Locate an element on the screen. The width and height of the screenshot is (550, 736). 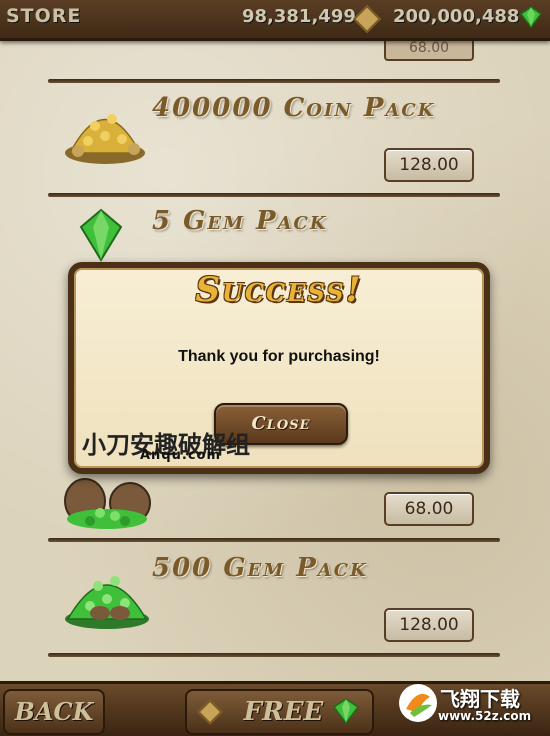
gem-count: 200,000,488 is located at coordinates (456, 16).